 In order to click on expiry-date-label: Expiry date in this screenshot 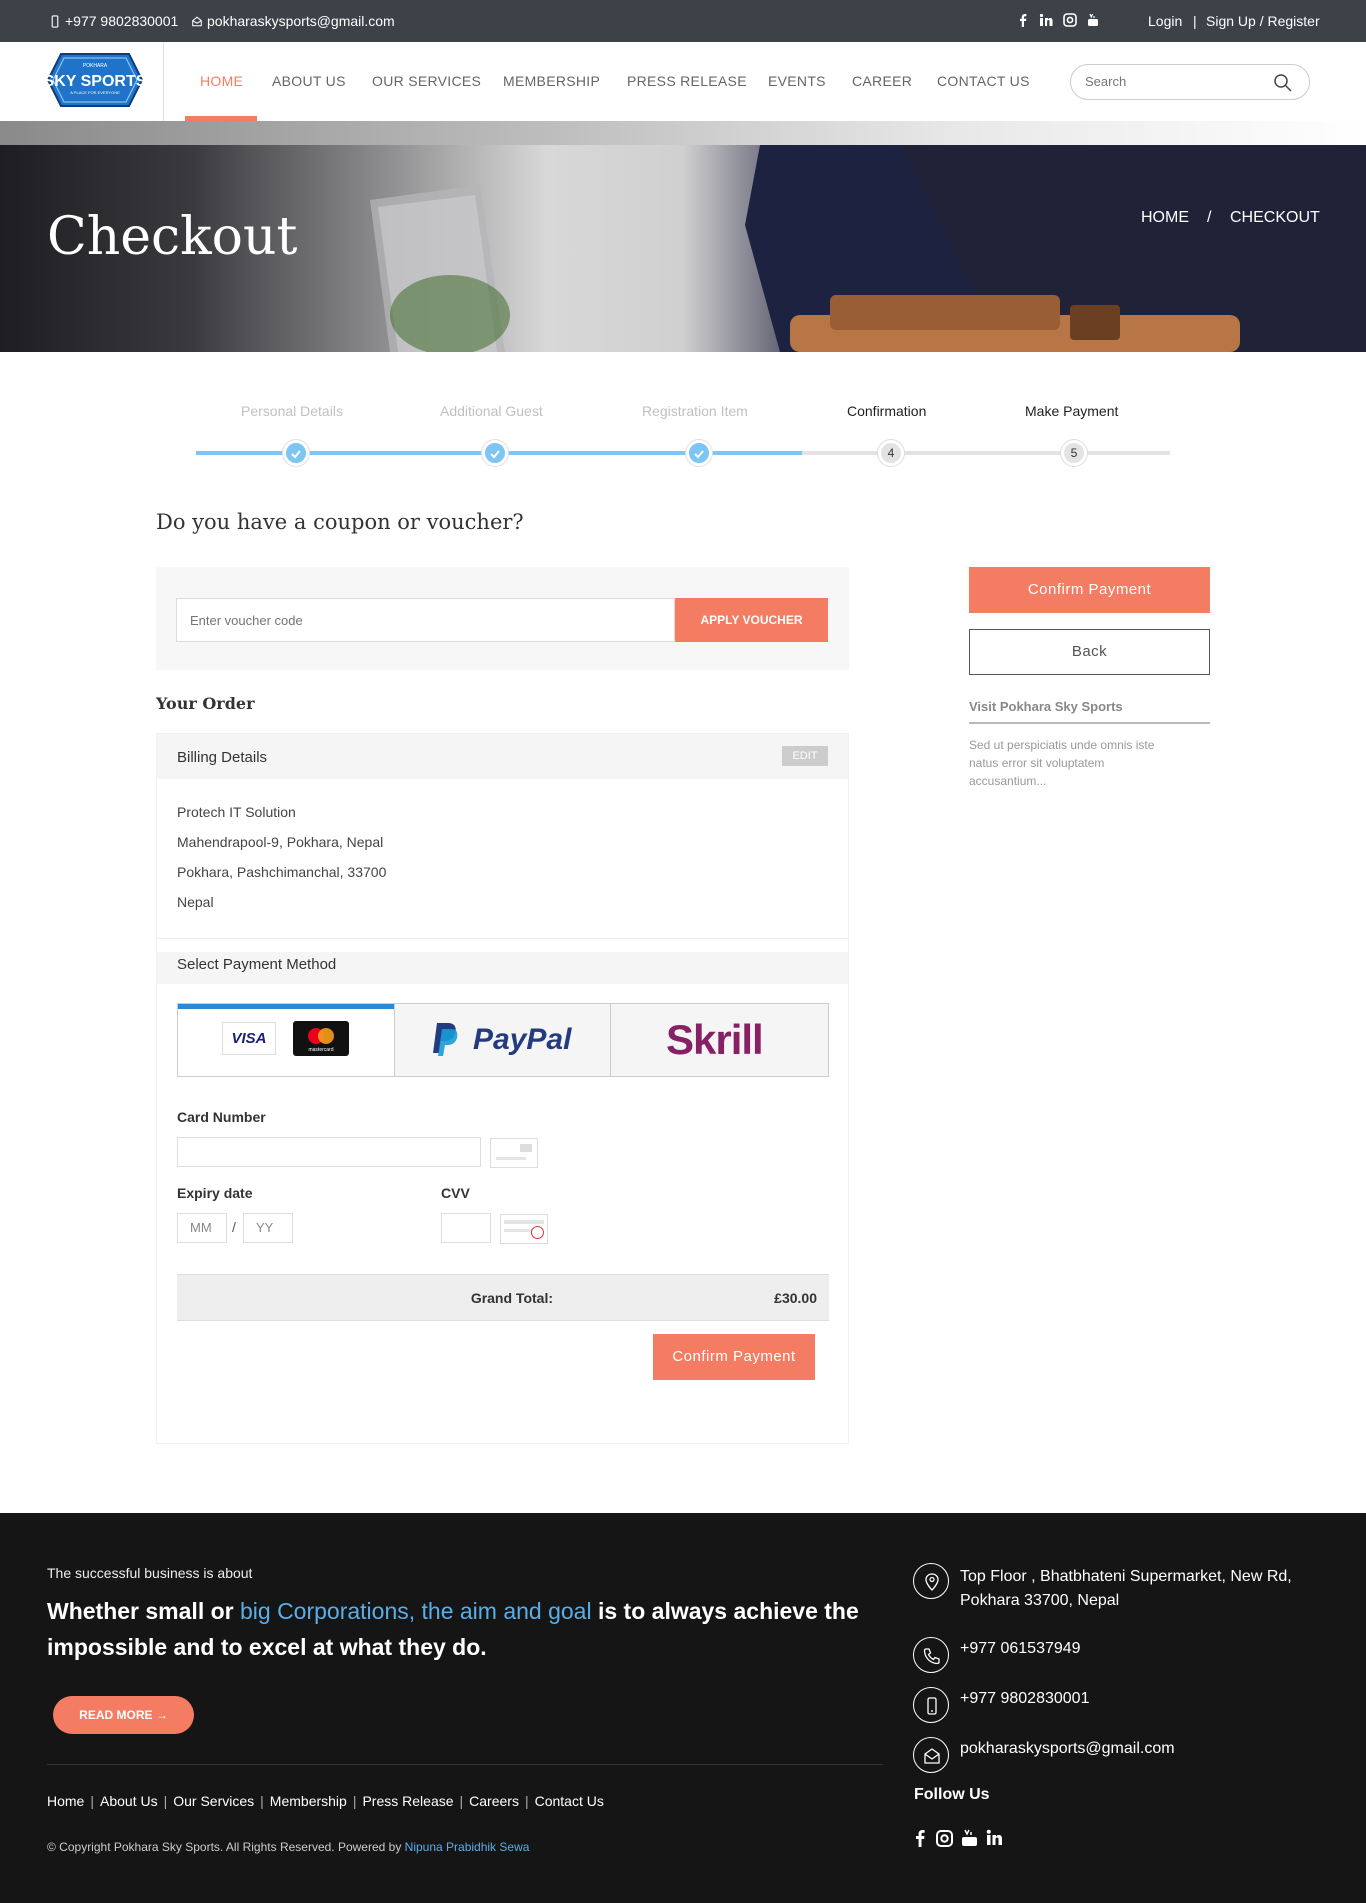, I will do `click(215, 1193)`.